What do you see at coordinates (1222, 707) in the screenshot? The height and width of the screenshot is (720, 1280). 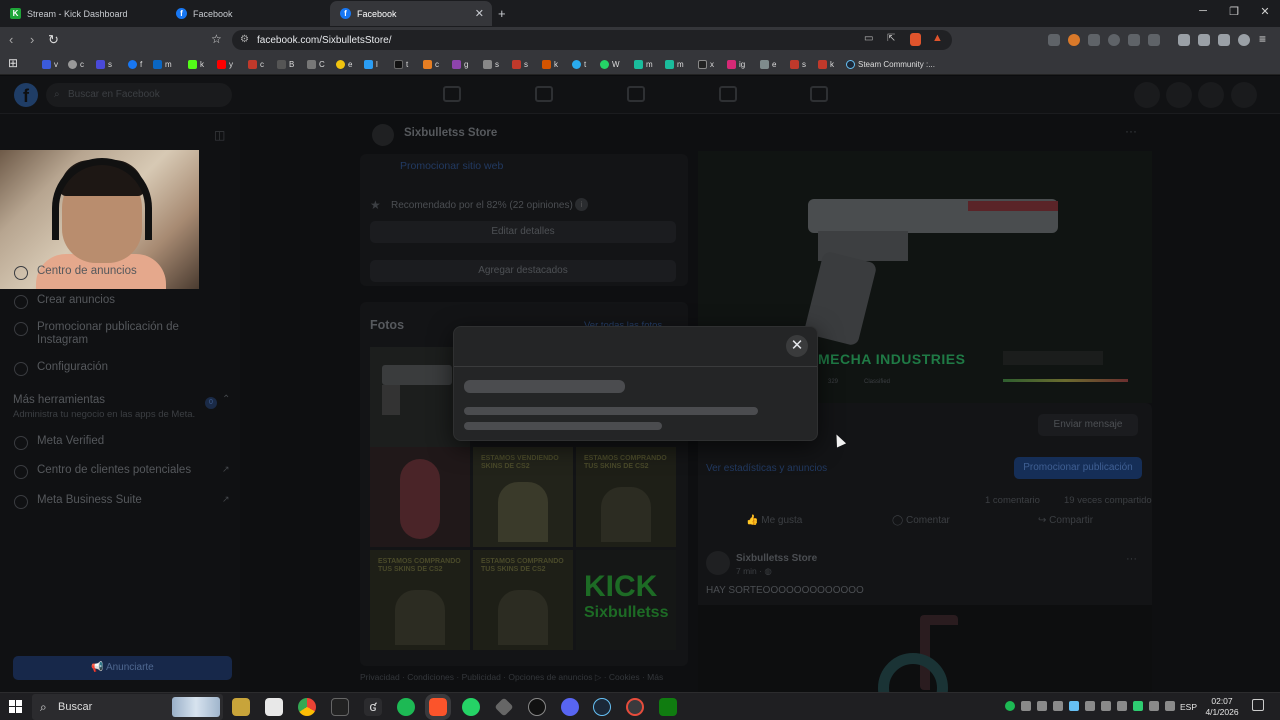 I see `system-clock: 02:07 4/1/2026` at bounding box center [1222, 707].